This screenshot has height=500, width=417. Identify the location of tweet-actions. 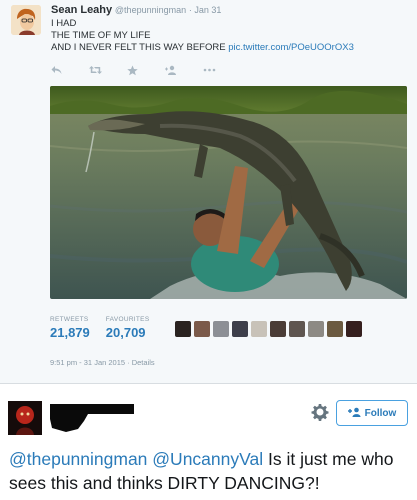
(146, 70).